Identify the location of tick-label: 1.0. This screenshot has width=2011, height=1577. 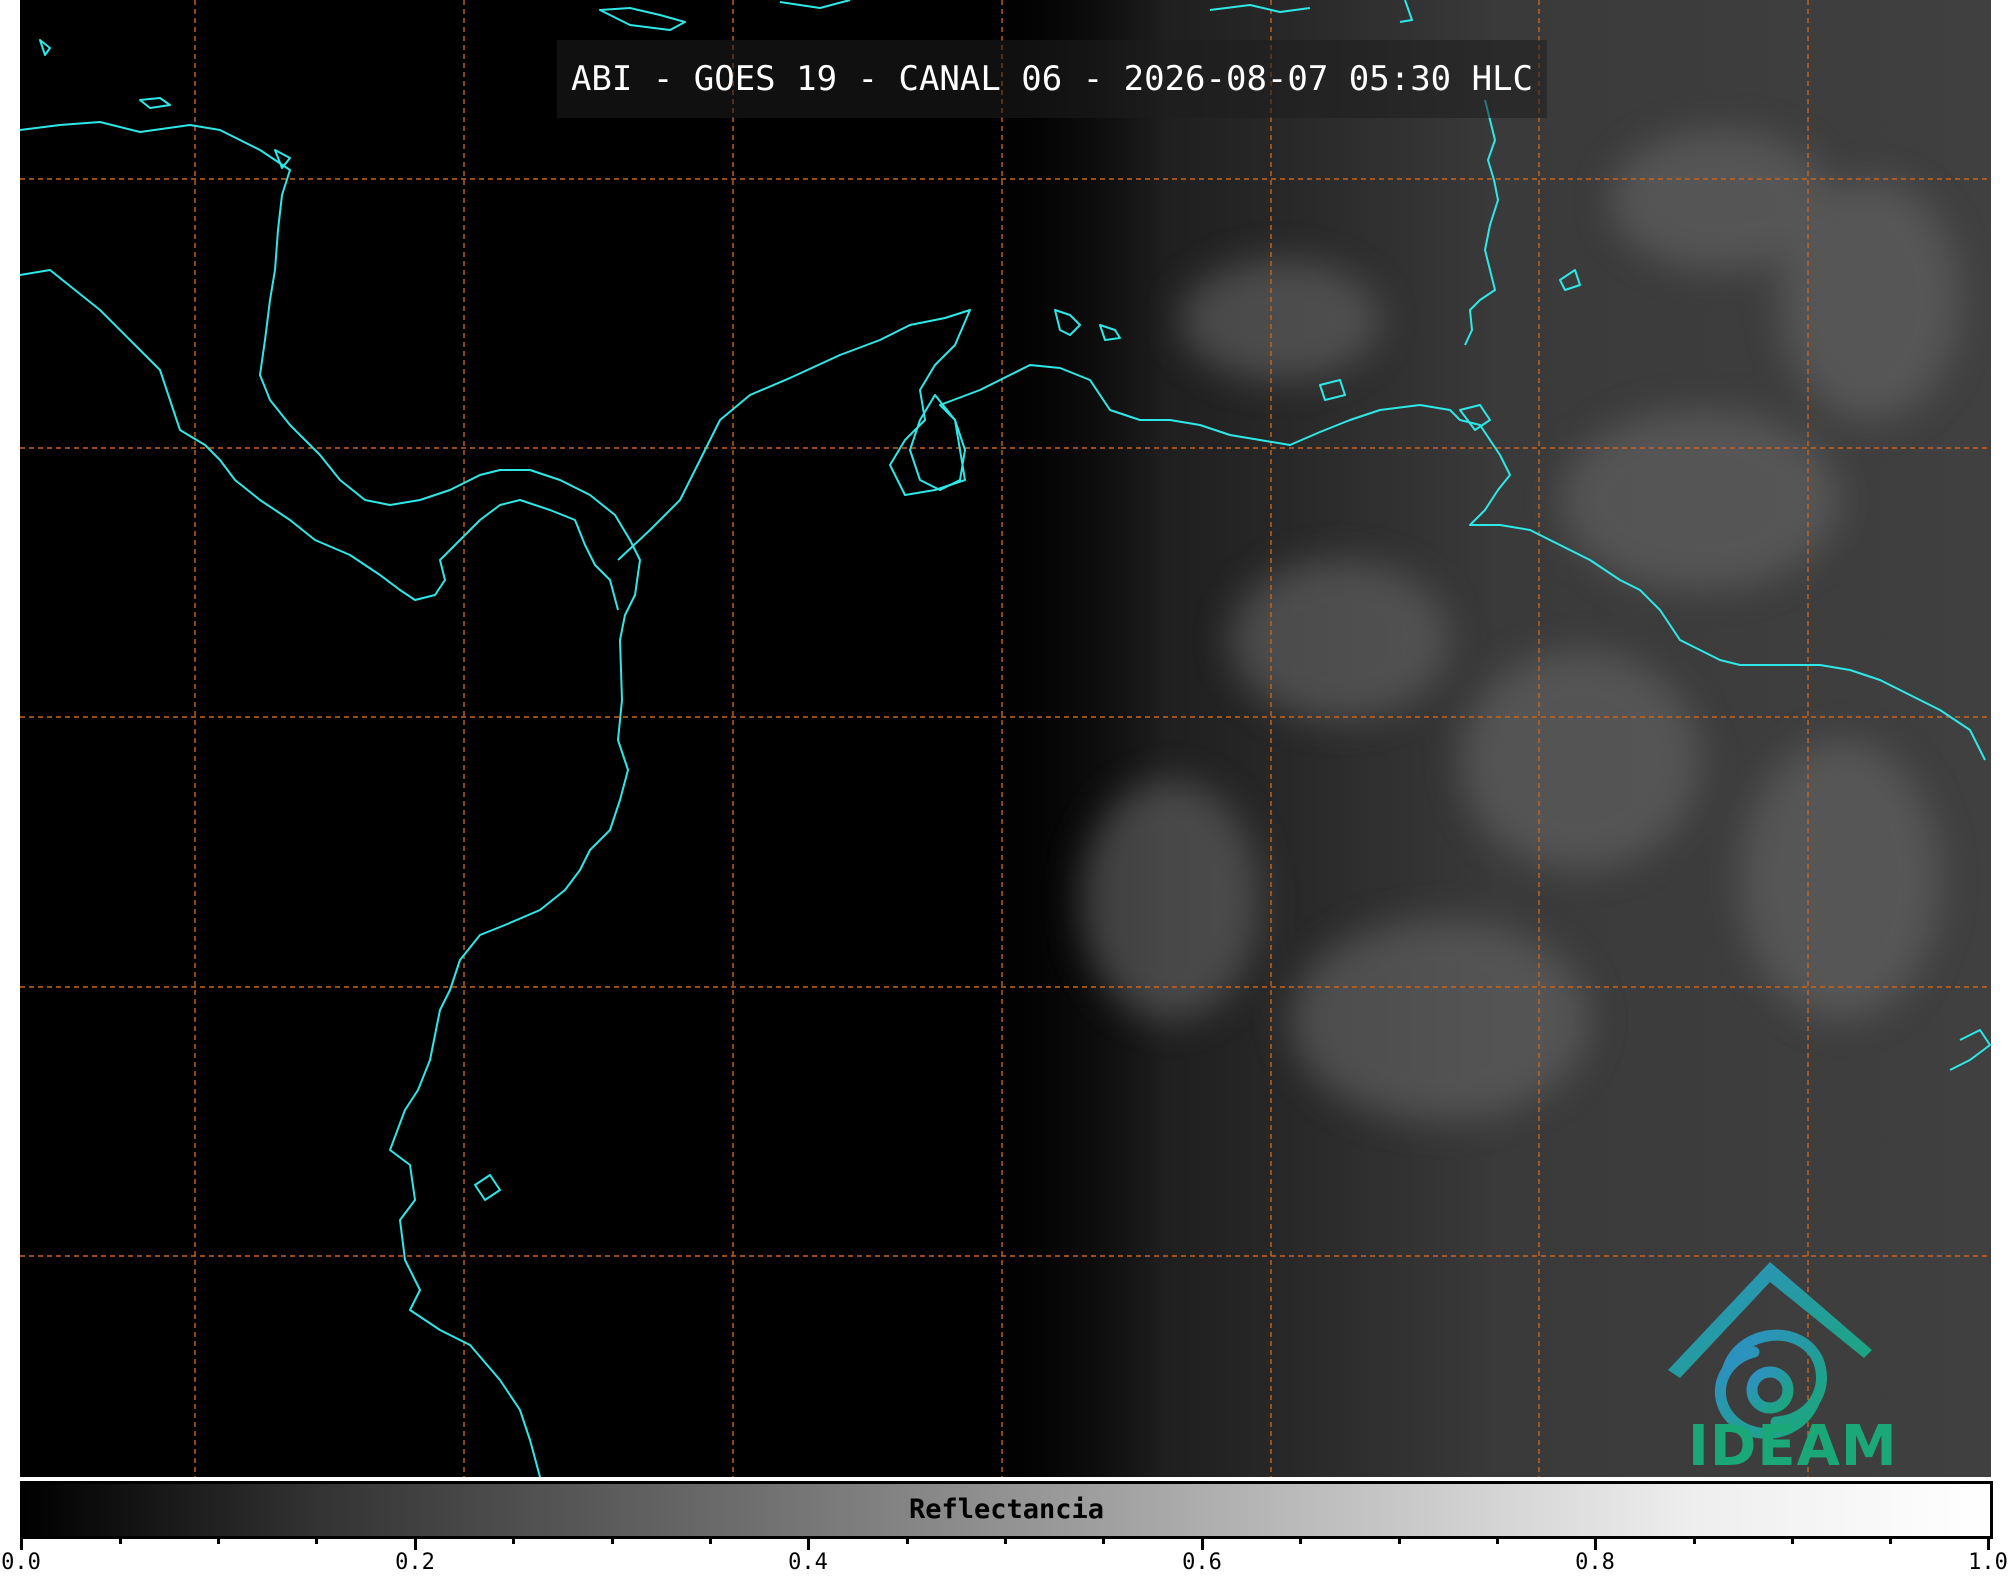
(1988, 1562).